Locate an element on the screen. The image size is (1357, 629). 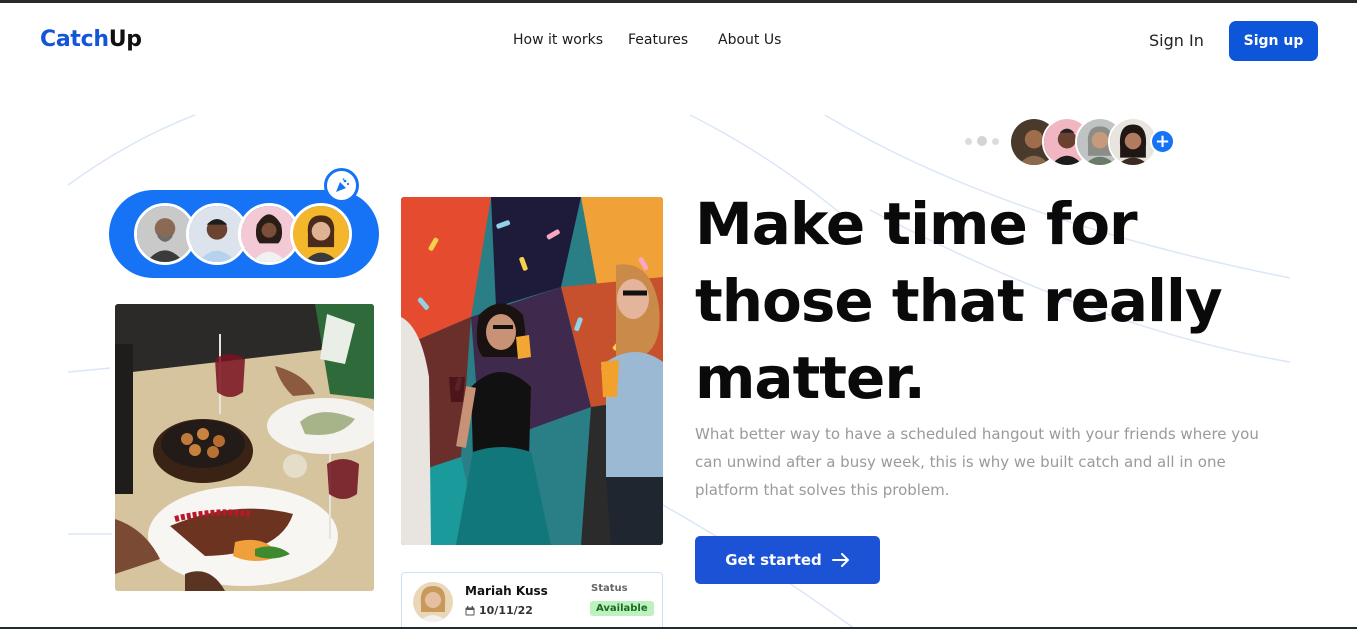
friends-party-photo is located at coordinates (532, 371).